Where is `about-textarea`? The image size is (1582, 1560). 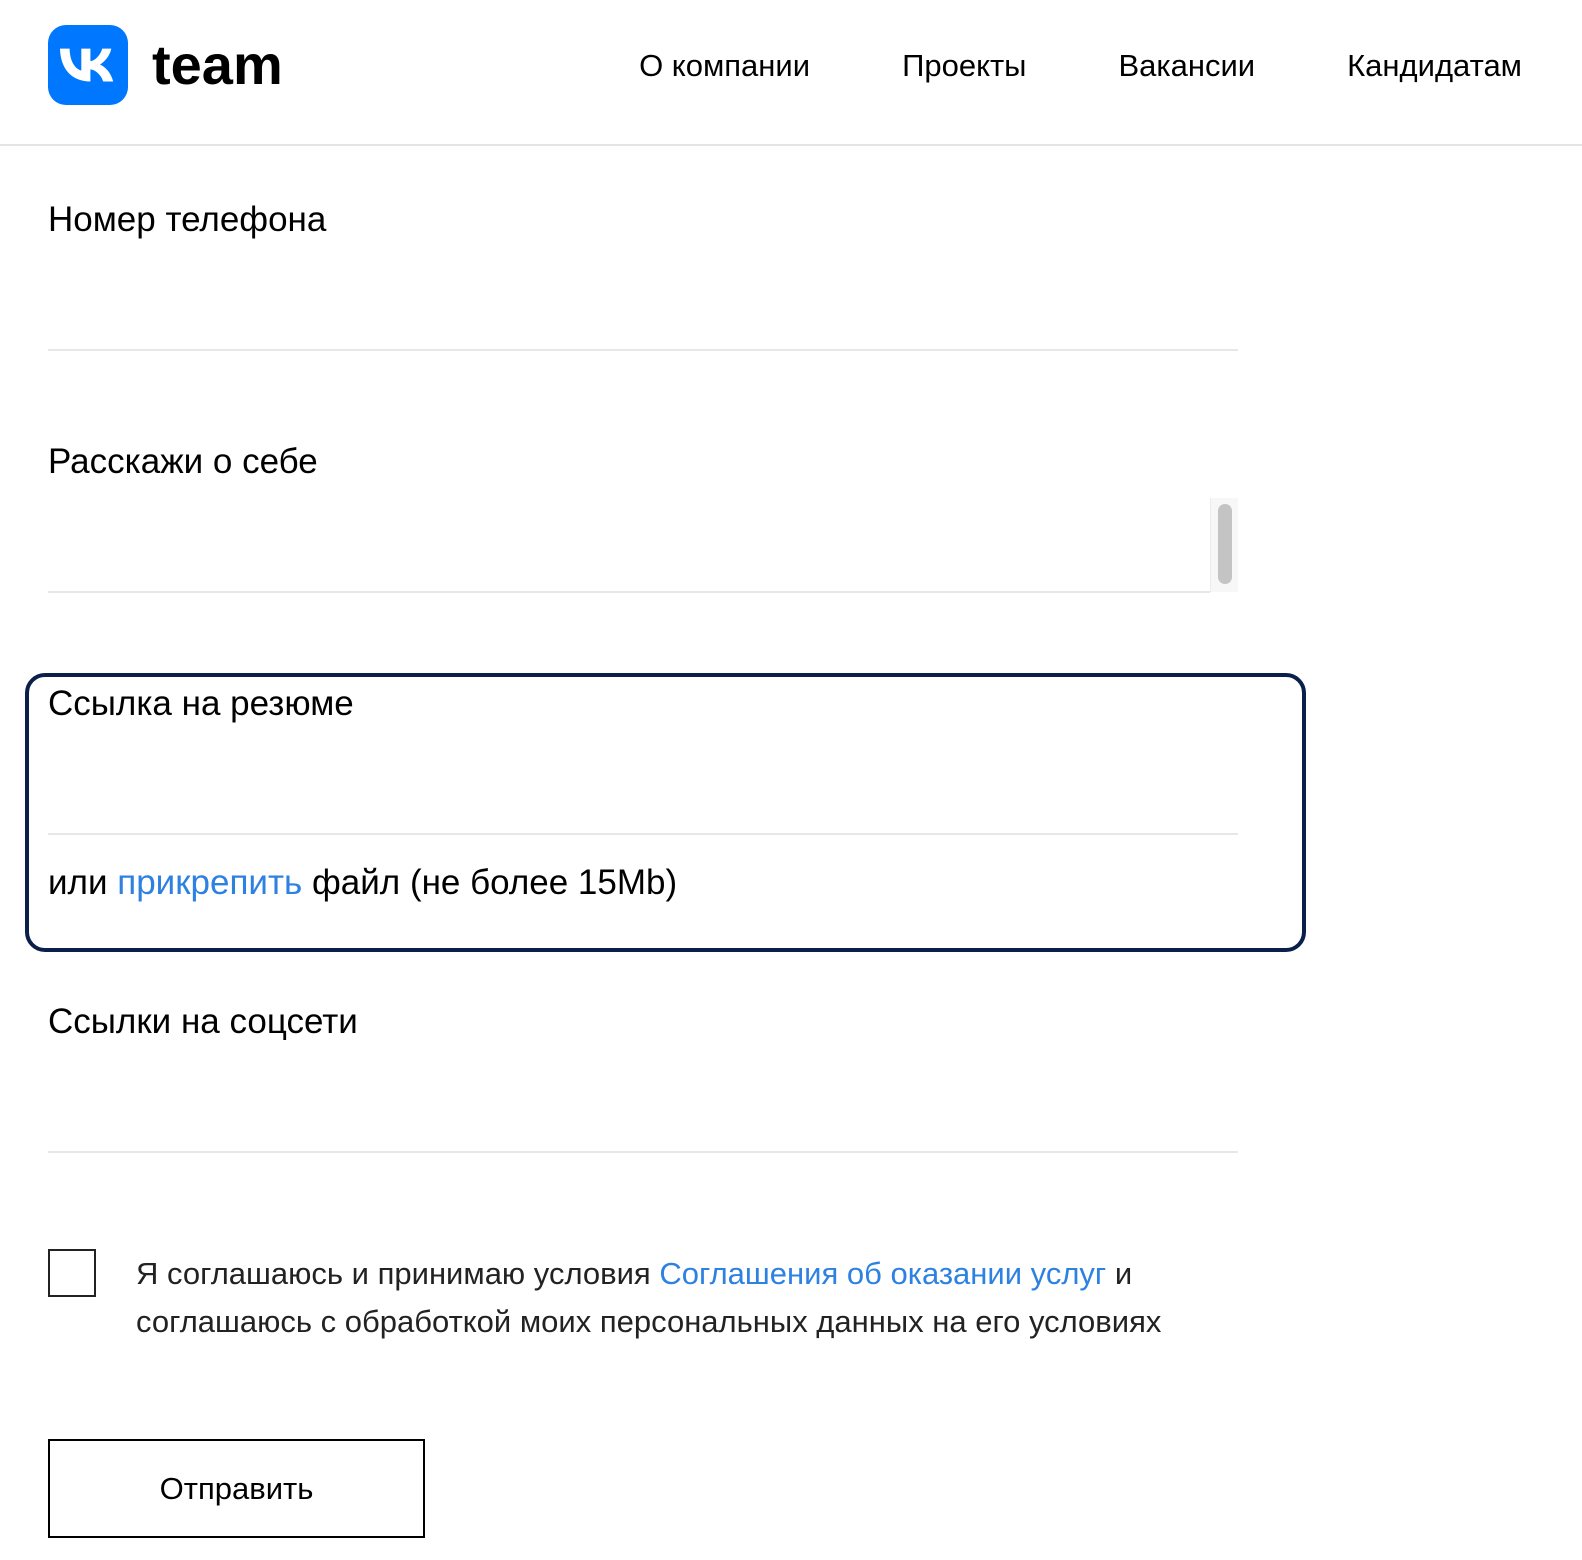 about-textarea is located at coordinates (627, 546).